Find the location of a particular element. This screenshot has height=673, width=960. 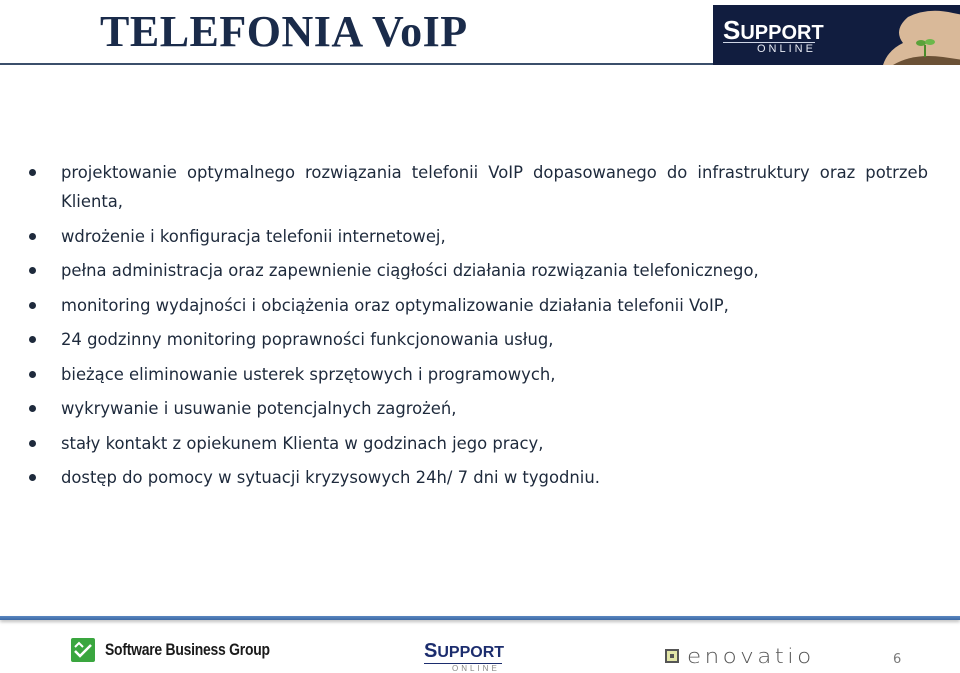

slide-title: TELEFONIA VoIP is located at coordinates (284, 31).